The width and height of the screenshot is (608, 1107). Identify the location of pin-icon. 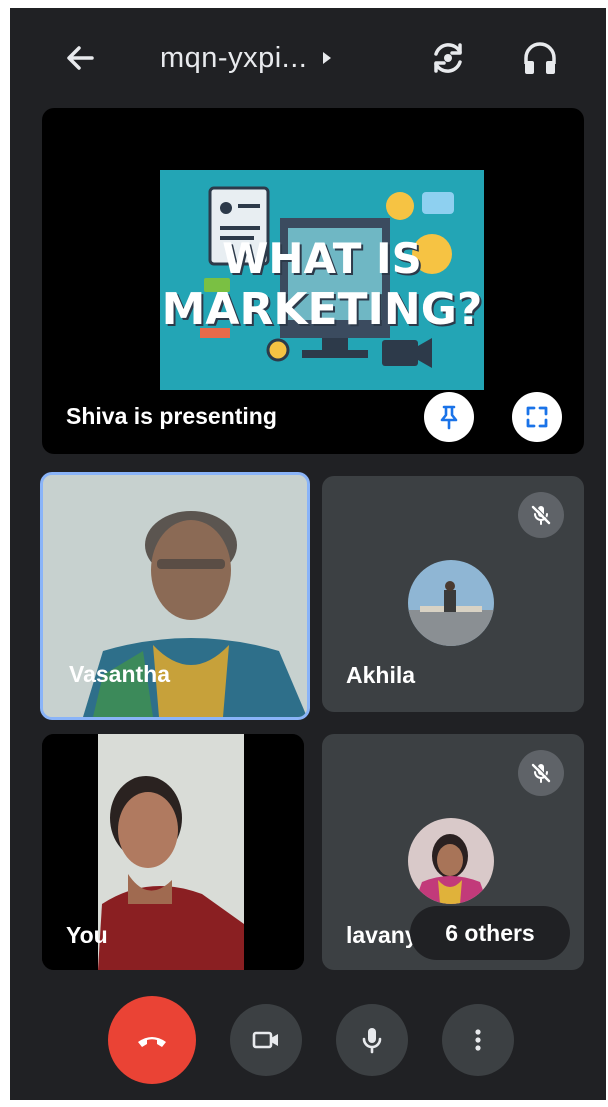
(449, 417).